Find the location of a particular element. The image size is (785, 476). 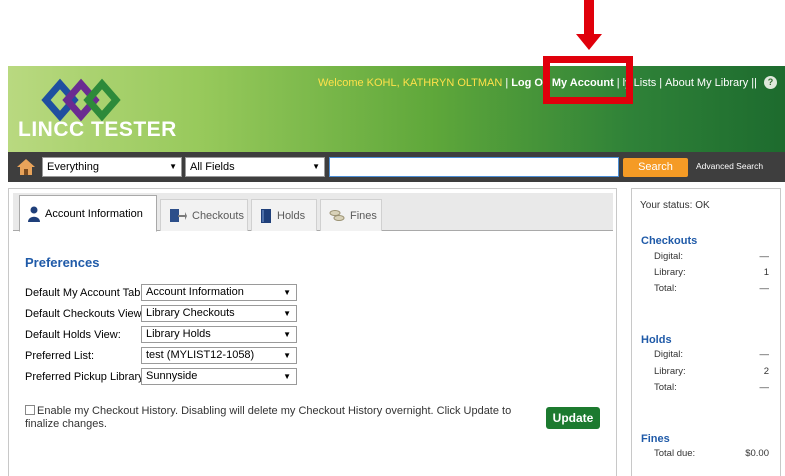

help-icon: ? is located at coordinates (770, 82).